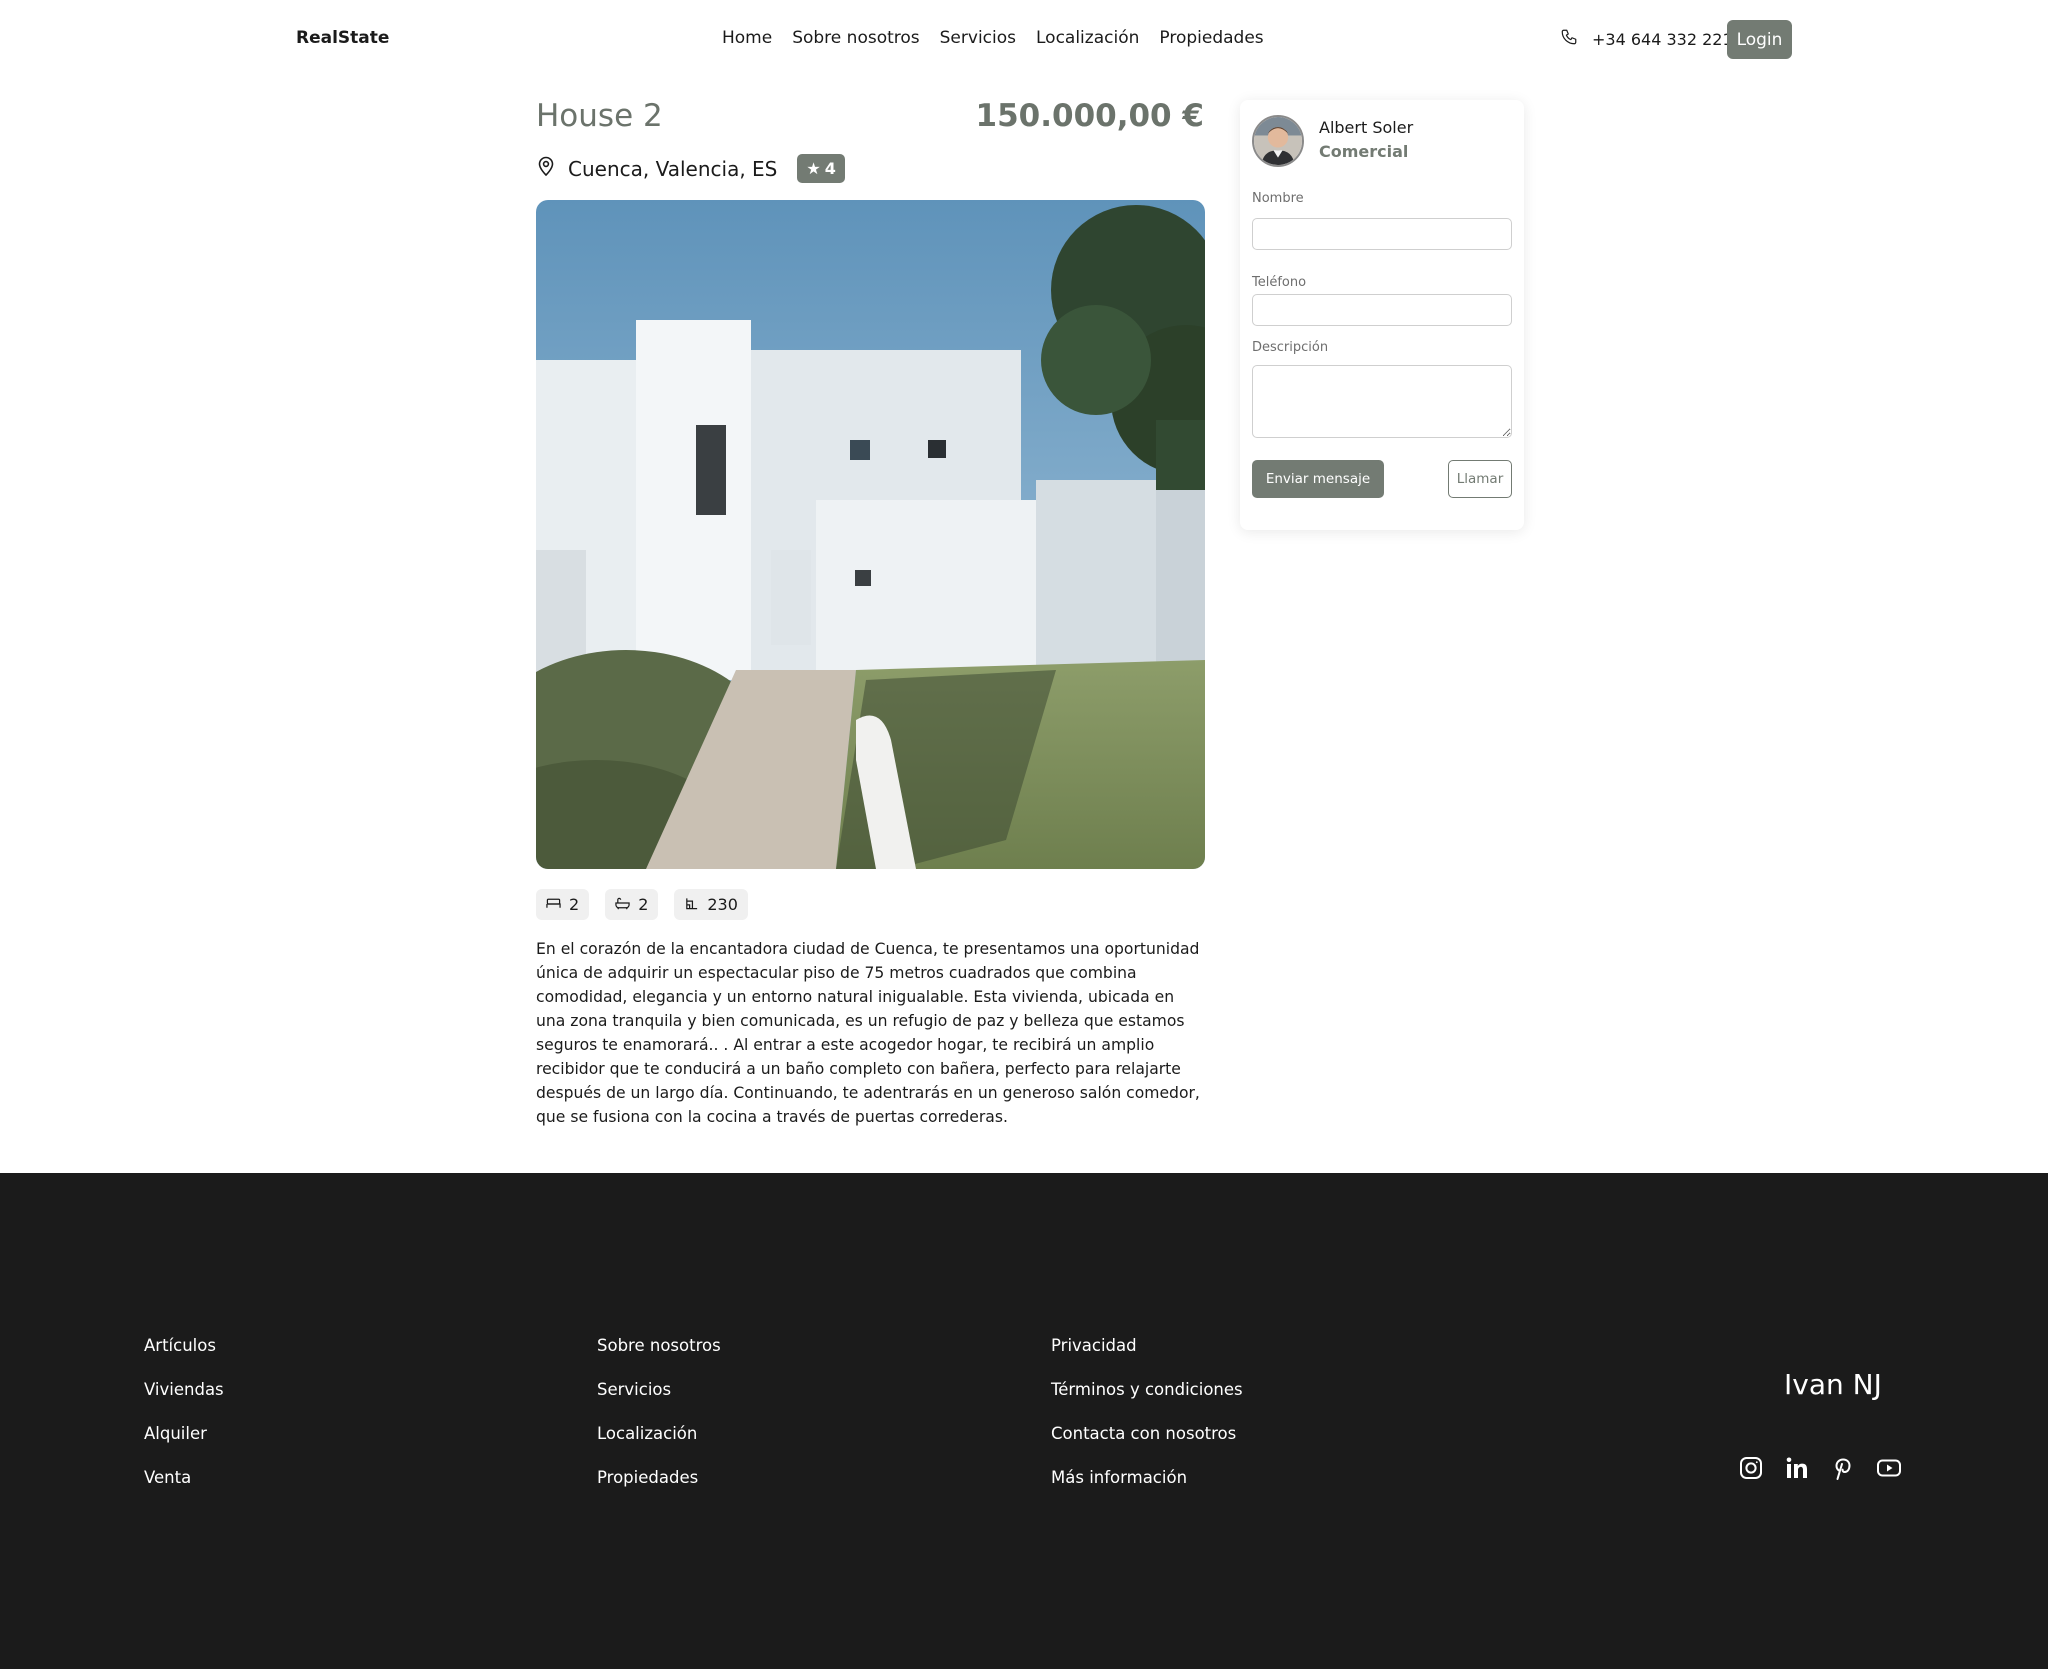 Image resolution: width=2048 pixels, height=1669 pixels. Describe the element at coordinates (1751, 1468) in the screenshot. I see `instagram-icon` at that location.